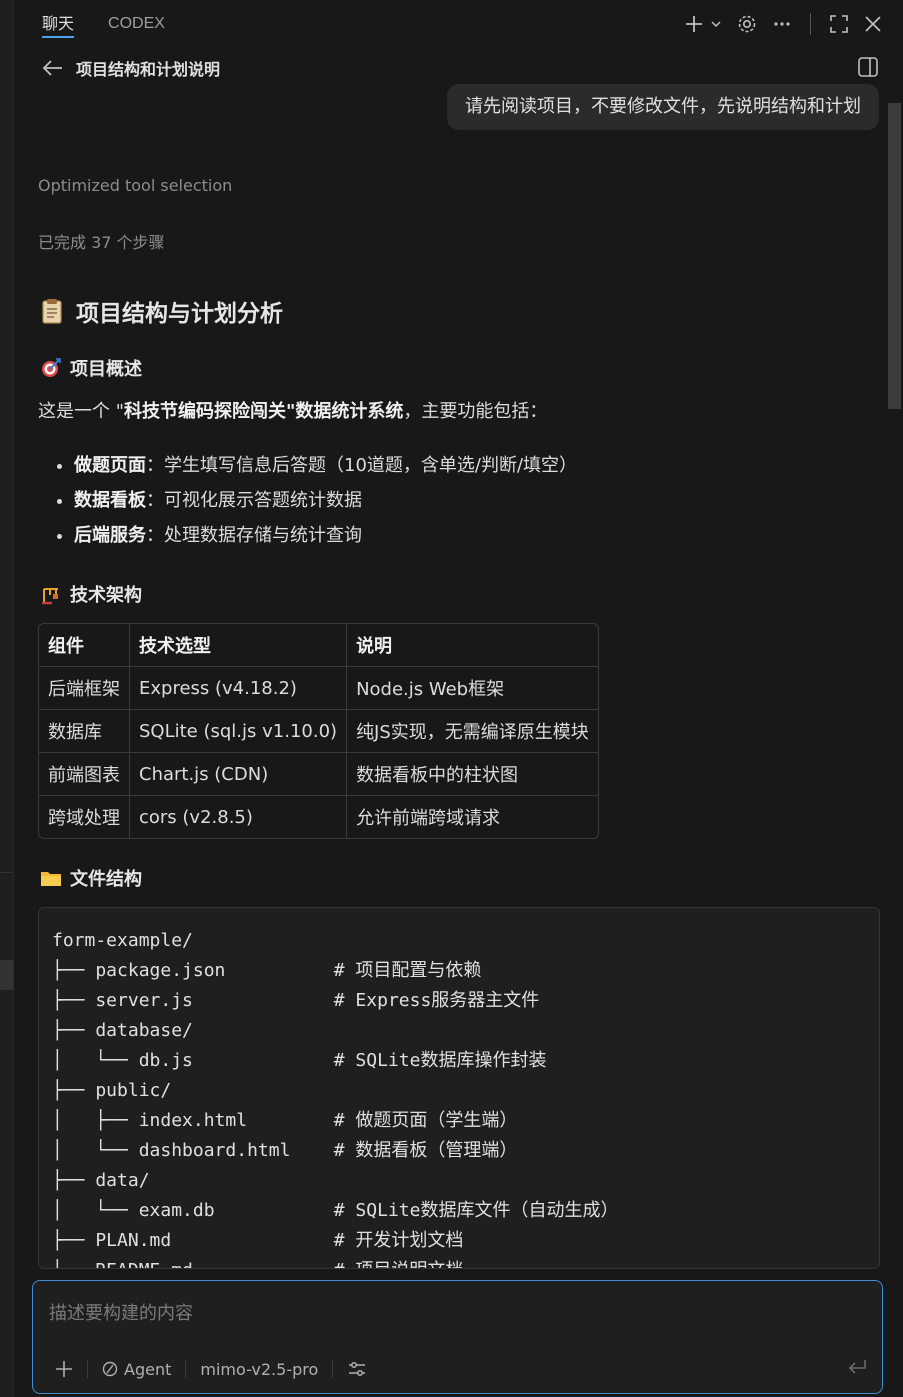  I want to click on input-toolbar: Agent mimo-v2.5-pro, so click(211, 1369).